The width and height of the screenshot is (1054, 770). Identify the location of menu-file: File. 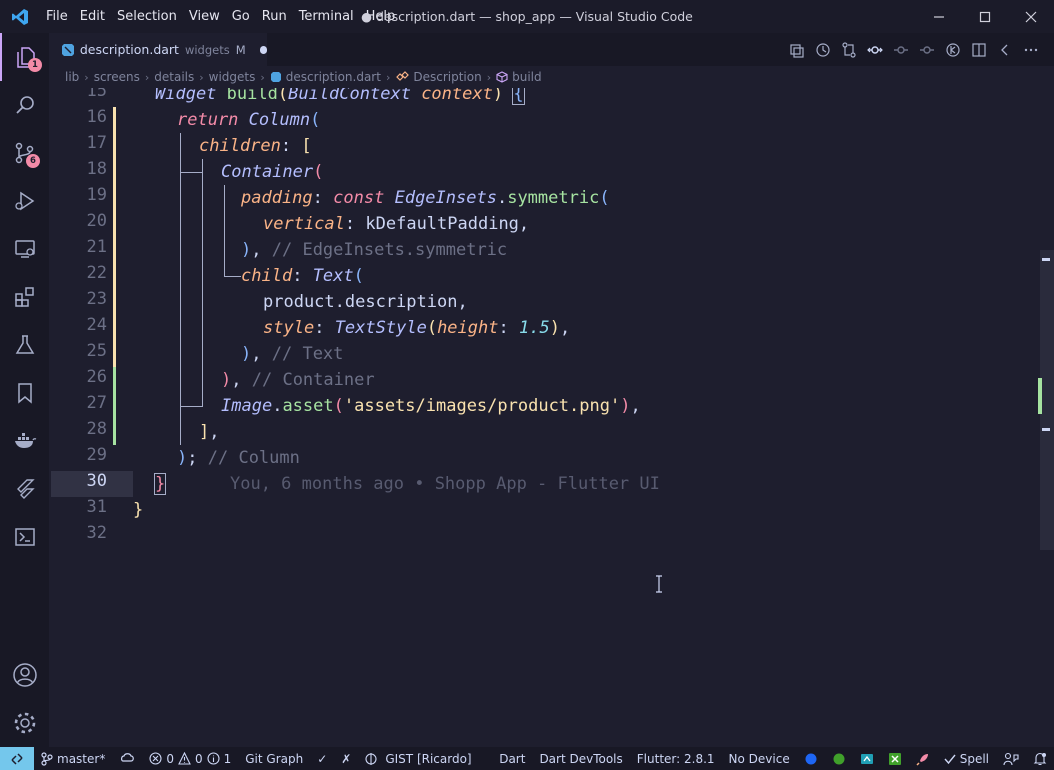
(57, 16).